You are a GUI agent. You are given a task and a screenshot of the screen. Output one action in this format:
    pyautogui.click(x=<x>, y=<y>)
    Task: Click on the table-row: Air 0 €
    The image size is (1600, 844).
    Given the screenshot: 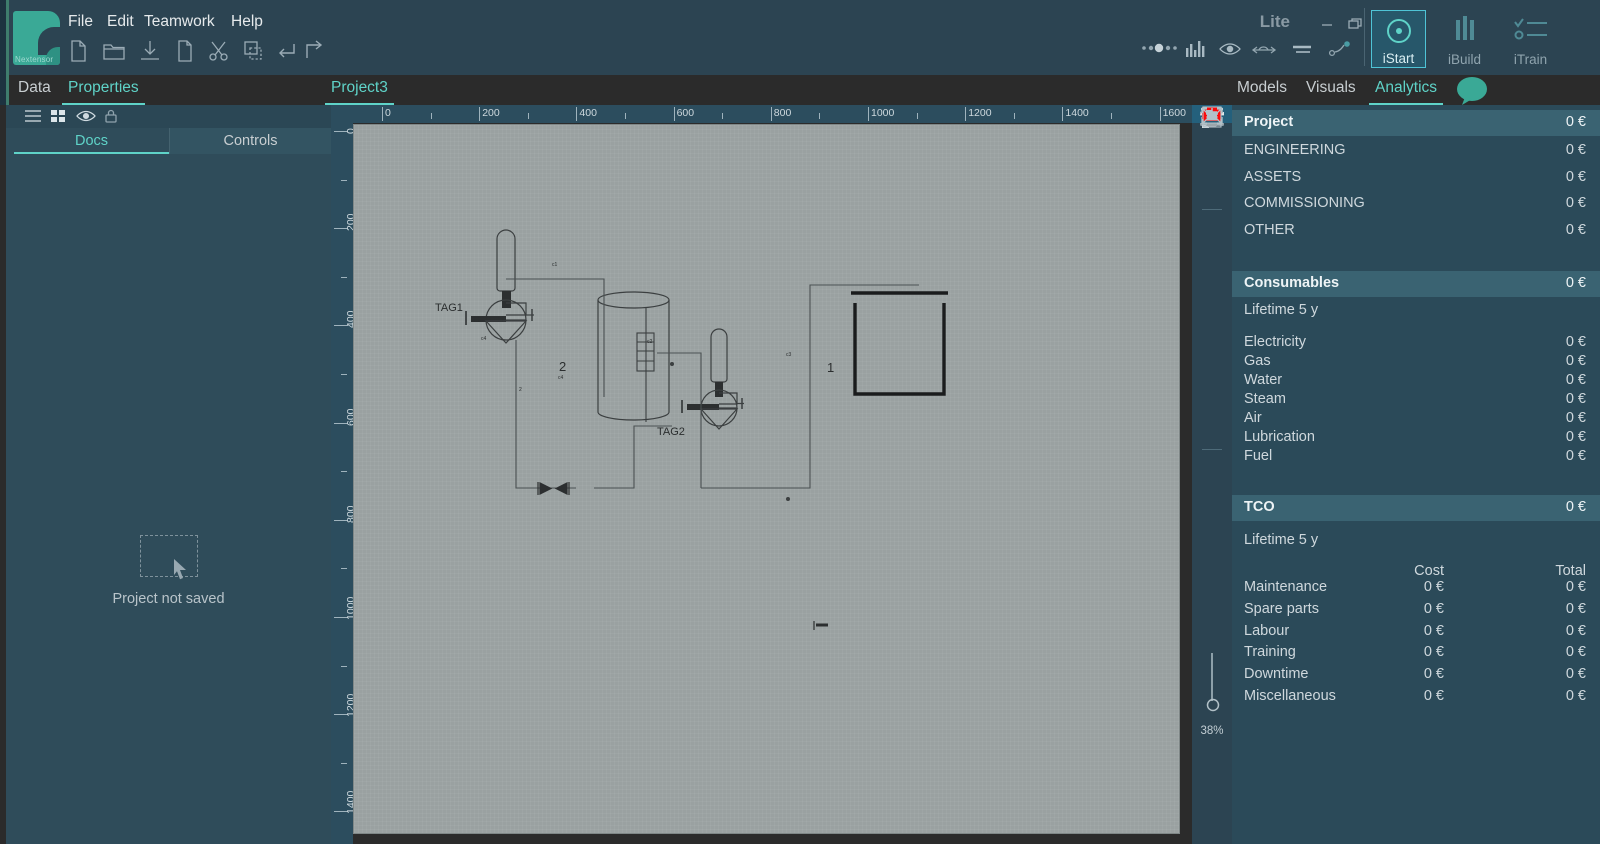 What is the action you would take?
    pyautogui.click(x=1416, y=419)
    